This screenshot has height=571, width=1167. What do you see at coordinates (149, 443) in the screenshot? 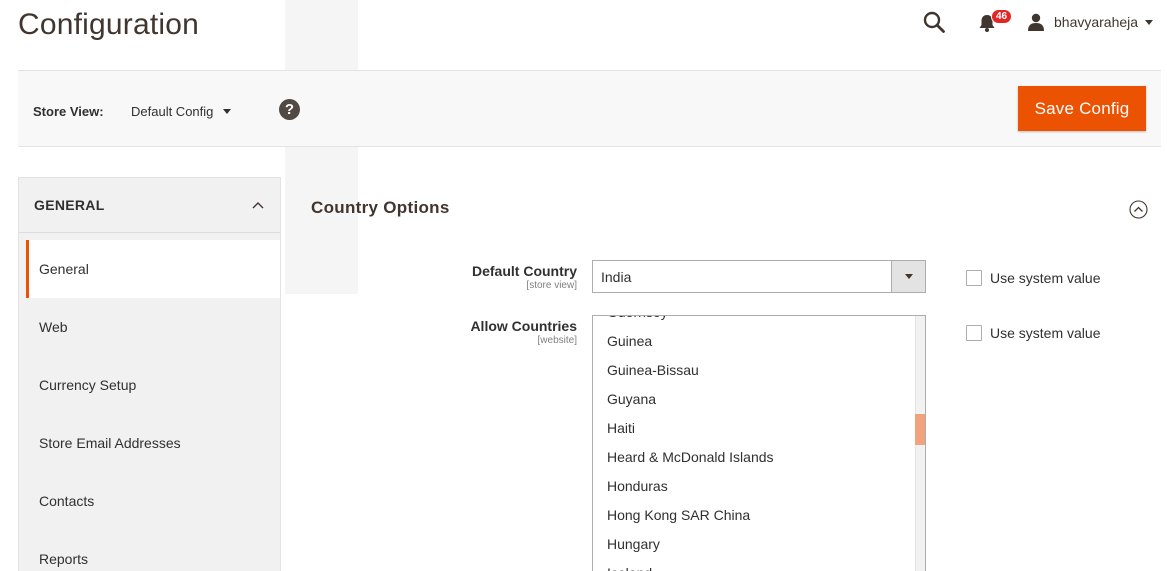
I see `sidebar-item-store-email-addresses: Store Email Addresses` at bounding box center [149, 443].